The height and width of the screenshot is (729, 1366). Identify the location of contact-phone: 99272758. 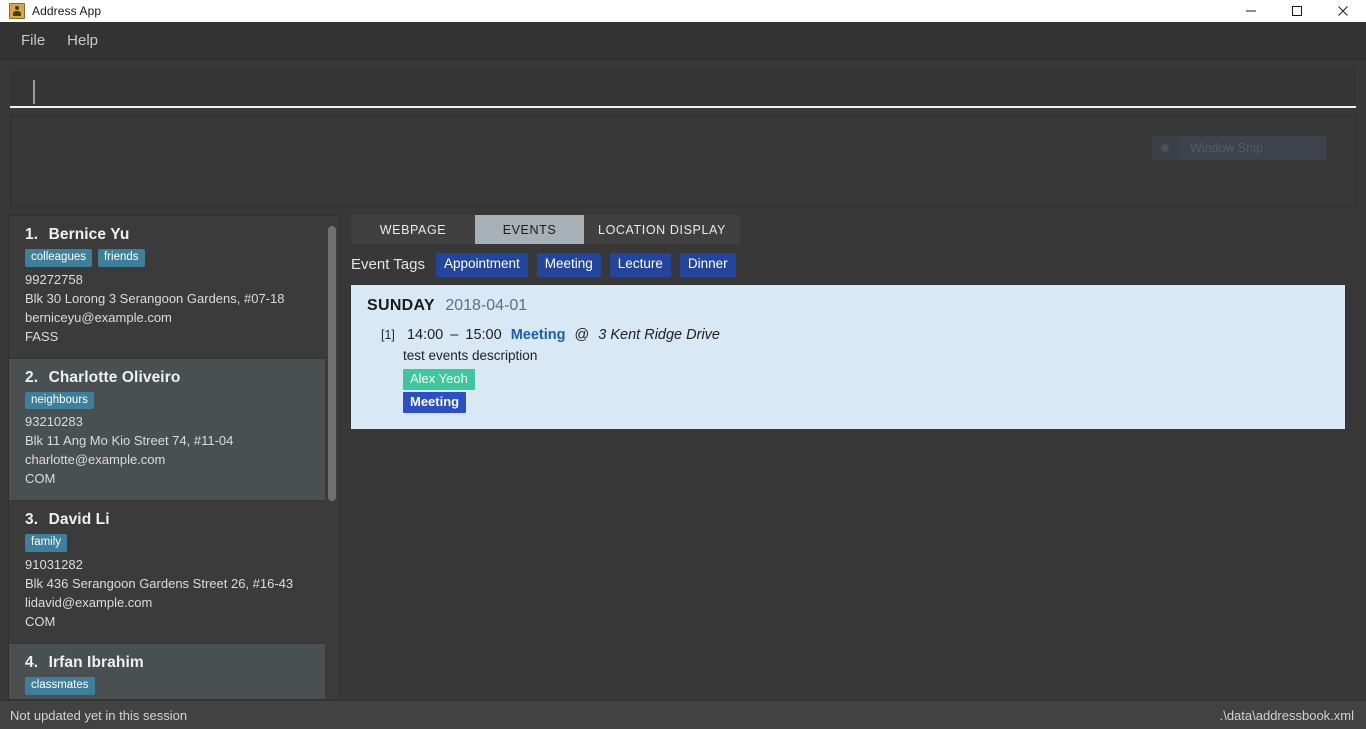
(54, 279).